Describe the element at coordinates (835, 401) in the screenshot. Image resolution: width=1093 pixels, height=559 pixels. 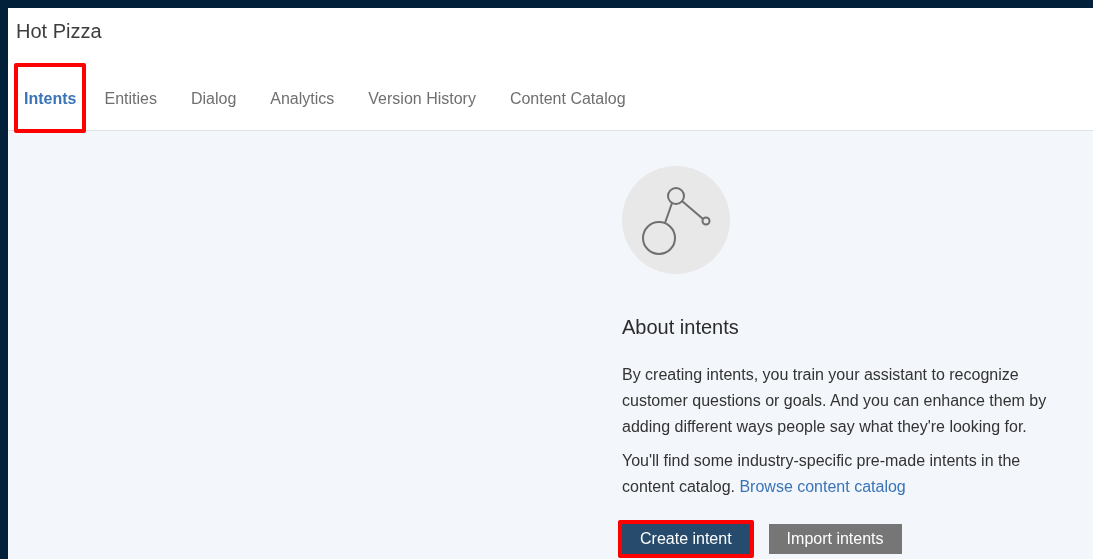
I see `description-text: By creating intents, you train your assistant to recognize customer questions or goals. And you can enhance them by adding different ways people say what they're looking for.` at that location.